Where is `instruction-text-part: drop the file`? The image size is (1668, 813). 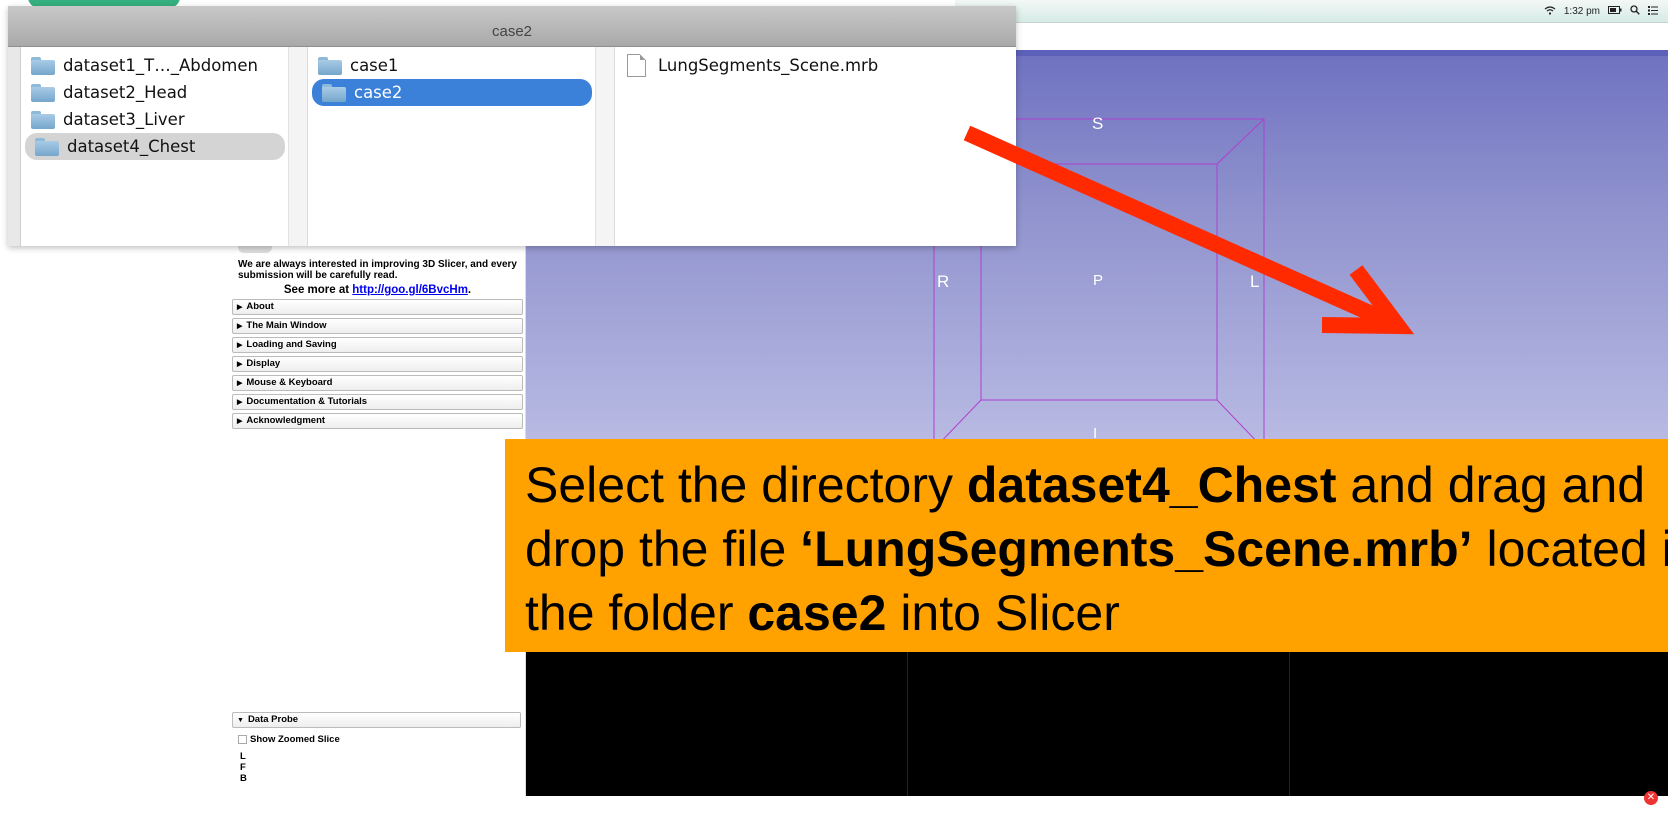 instruction-text-part: drop the file is located at coordinates (663, 549).